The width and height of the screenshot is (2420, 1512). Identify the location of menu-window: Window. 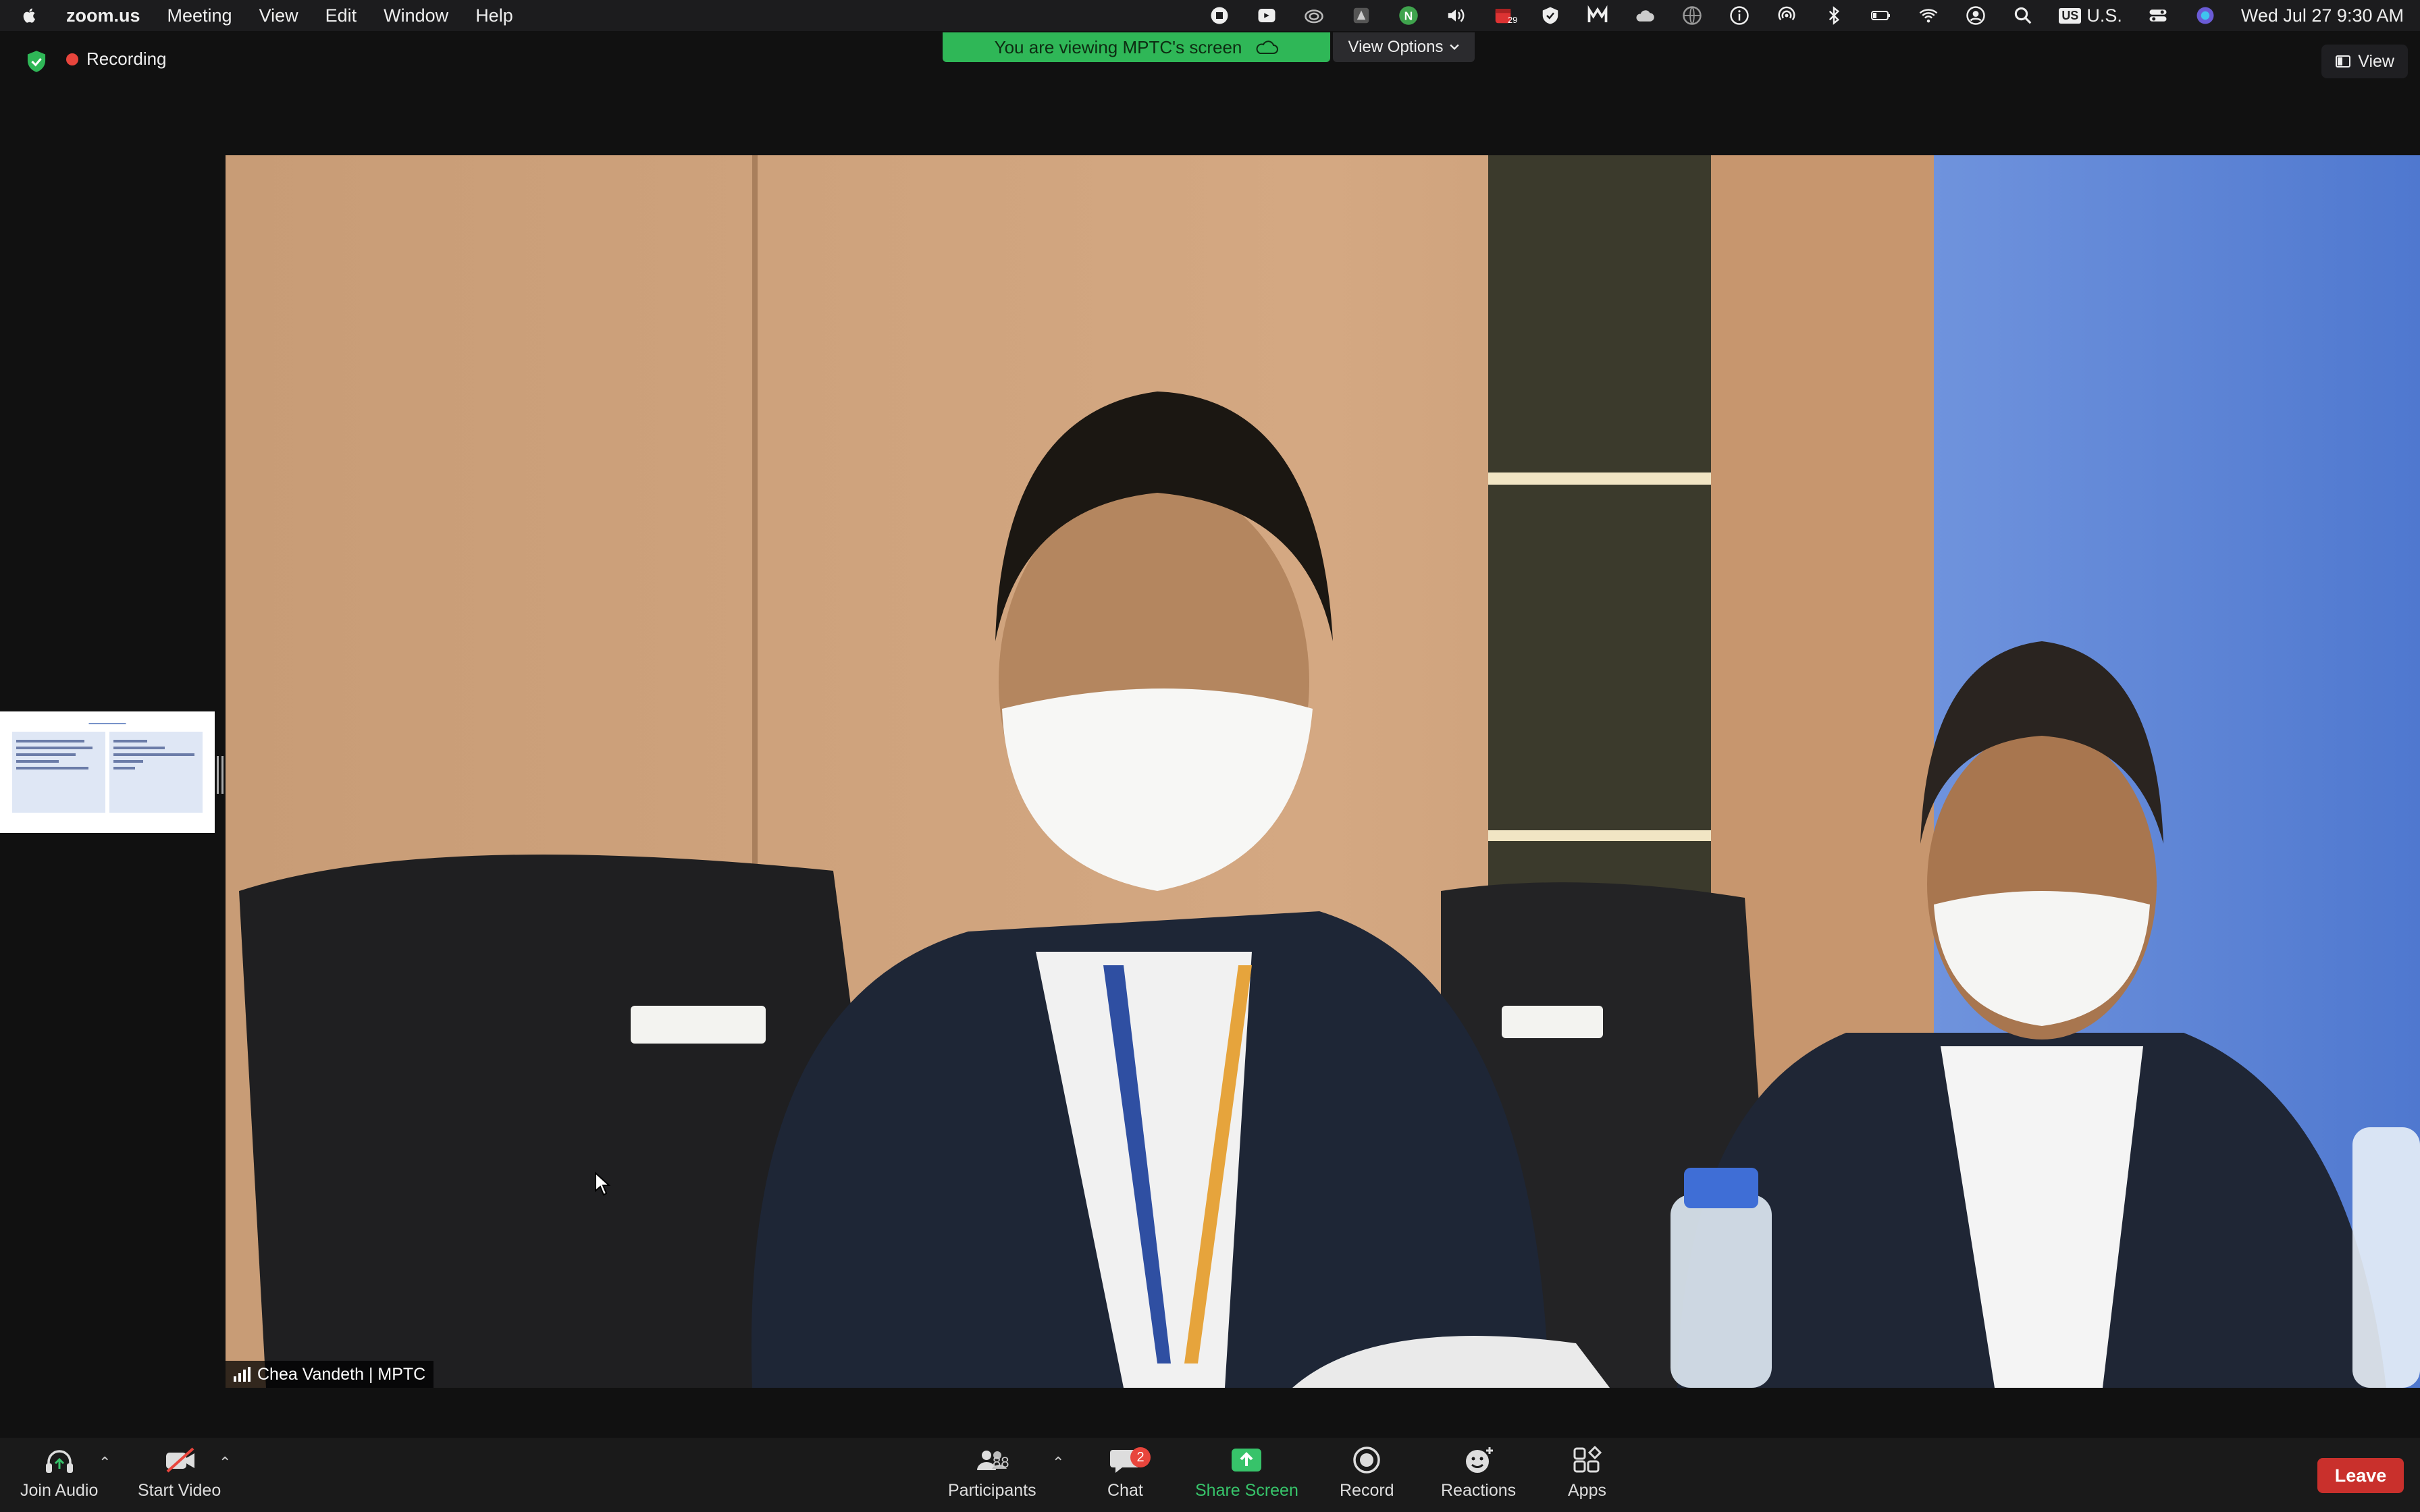
(416, 15).